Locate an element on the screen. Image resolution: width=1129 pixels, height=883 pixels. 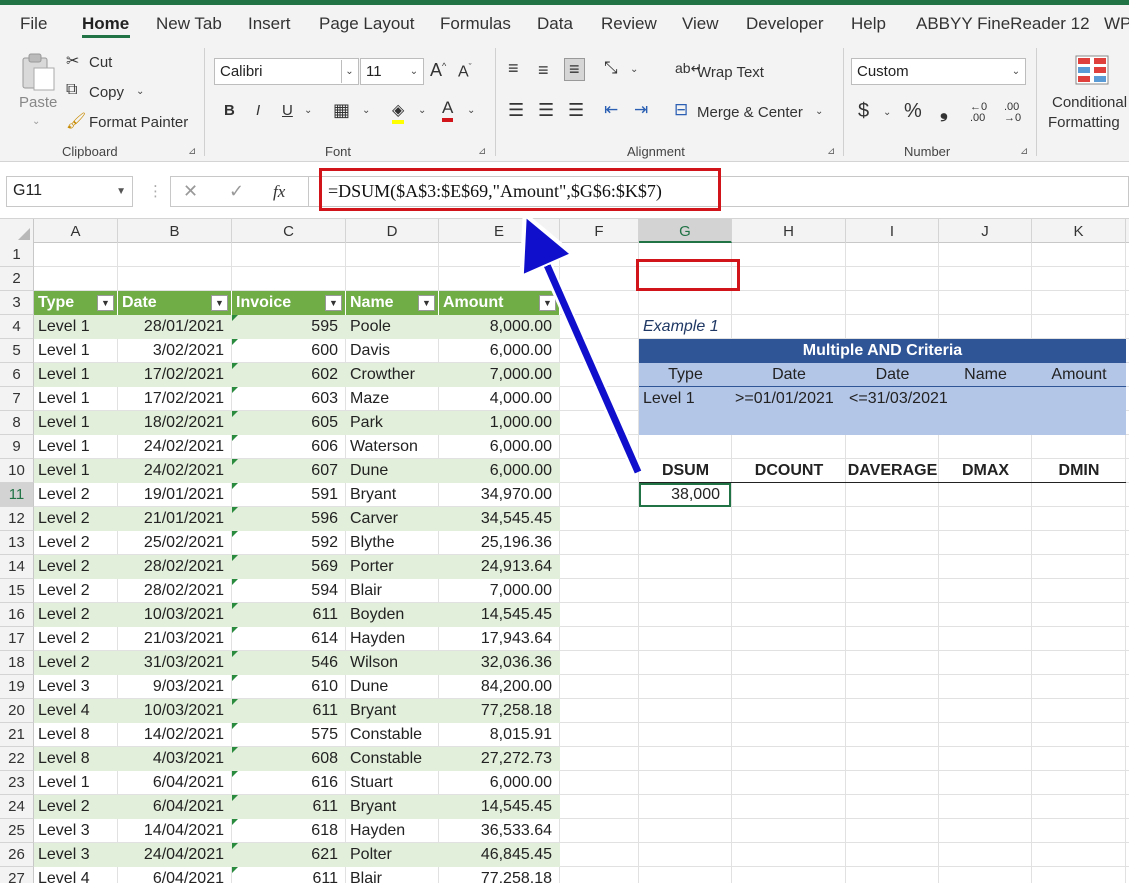
table-cell-date: 24/04/2021 is located at coordinates (175, 855).